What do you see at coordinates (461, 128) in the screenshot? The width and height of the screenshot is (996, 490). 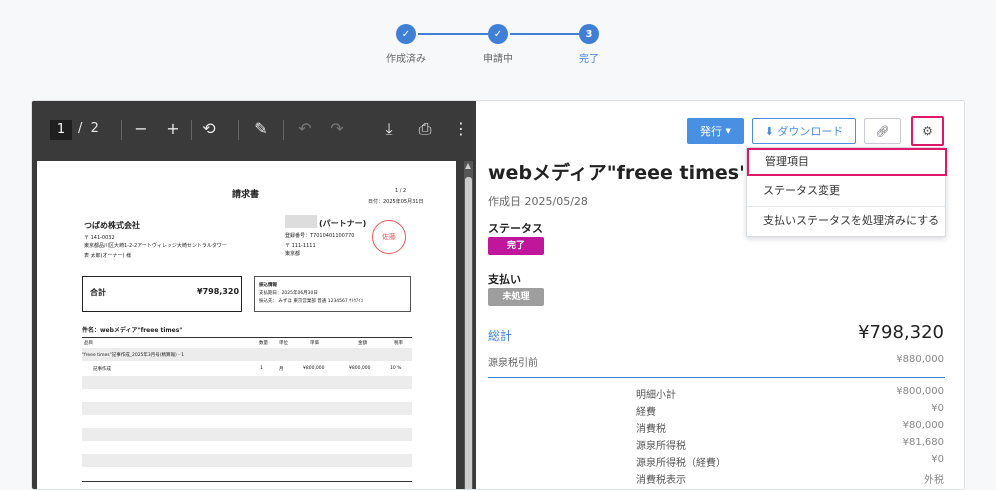 I see `more-vertical-icon: ⋮` at bounding box center [461, 128].